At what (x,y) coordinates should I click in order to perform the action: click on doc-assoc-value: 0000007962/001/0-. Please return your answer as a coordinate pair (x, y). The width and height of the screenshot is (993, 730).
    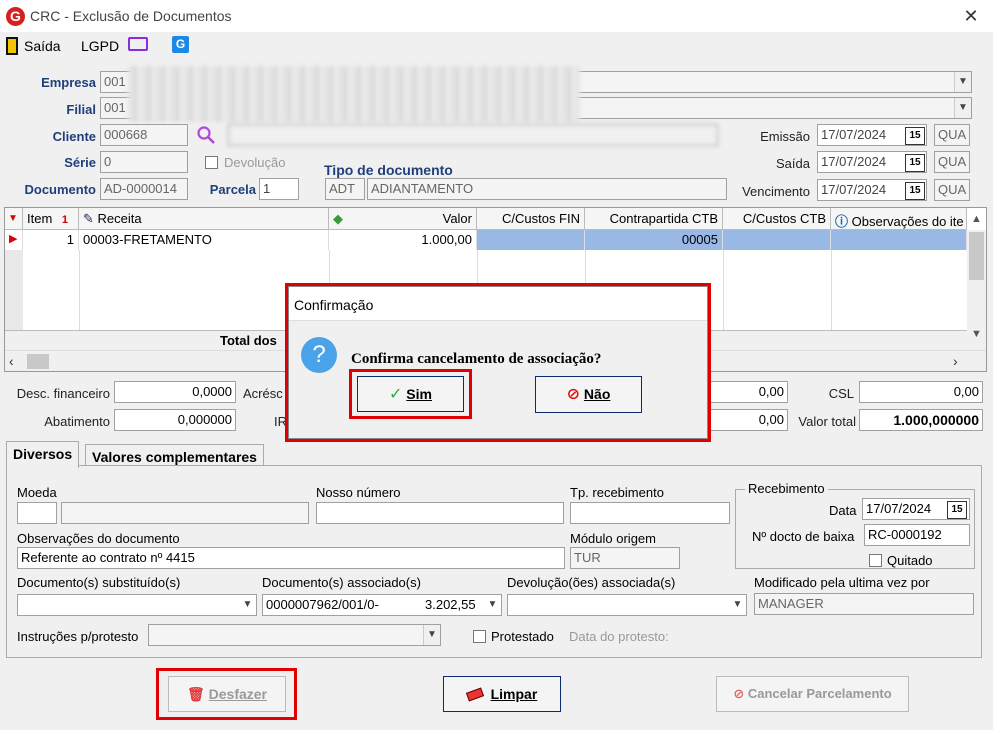
    Looking at the image, I should click on (322, 604).